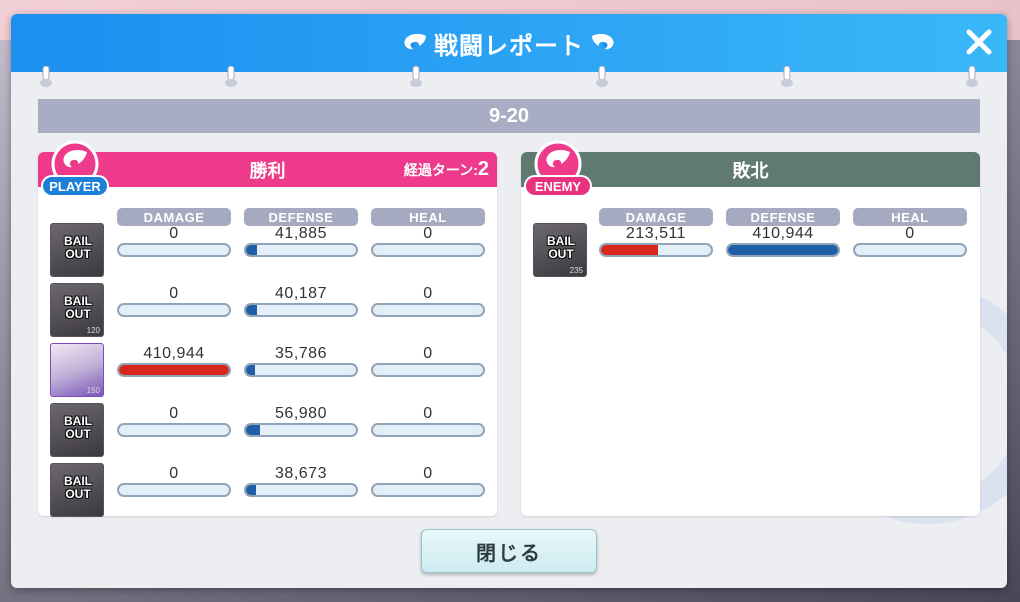 The image size is (1020, 602). I want to click on unit-avatar: BAIL OUT 235, so click(560, 250).